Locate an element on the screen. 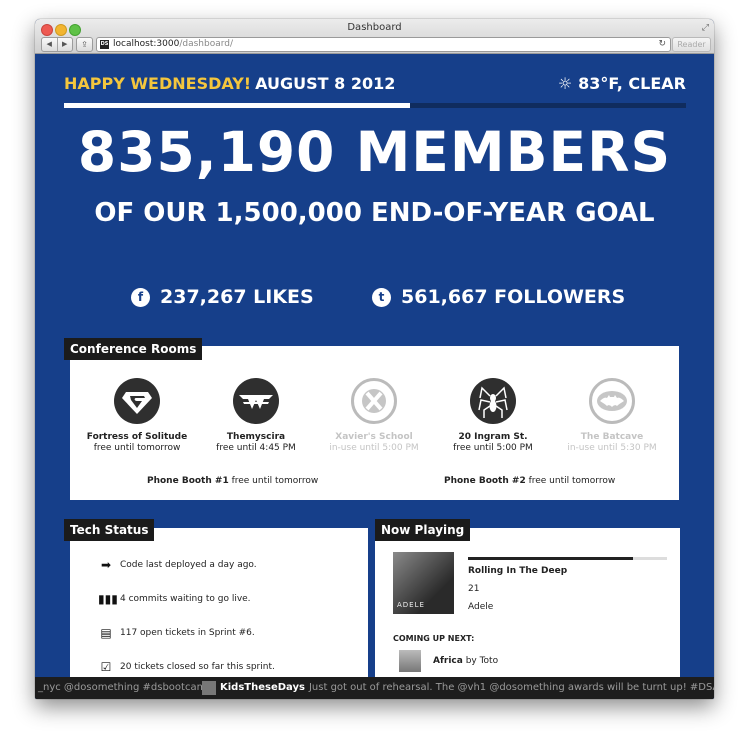 The width and height of the screenshot is (750, 750). deploy-icon: ➡ is located at coordinates (106, 565).